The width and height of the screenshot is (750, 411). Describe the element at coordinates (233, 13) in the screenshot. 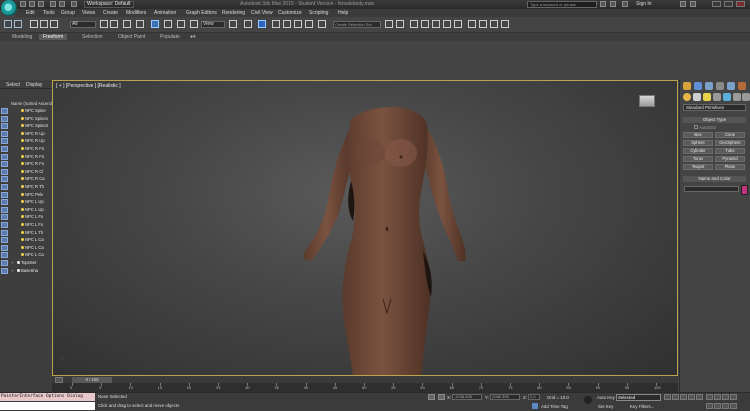

I see `menu-rendering: Rendering` at that location.